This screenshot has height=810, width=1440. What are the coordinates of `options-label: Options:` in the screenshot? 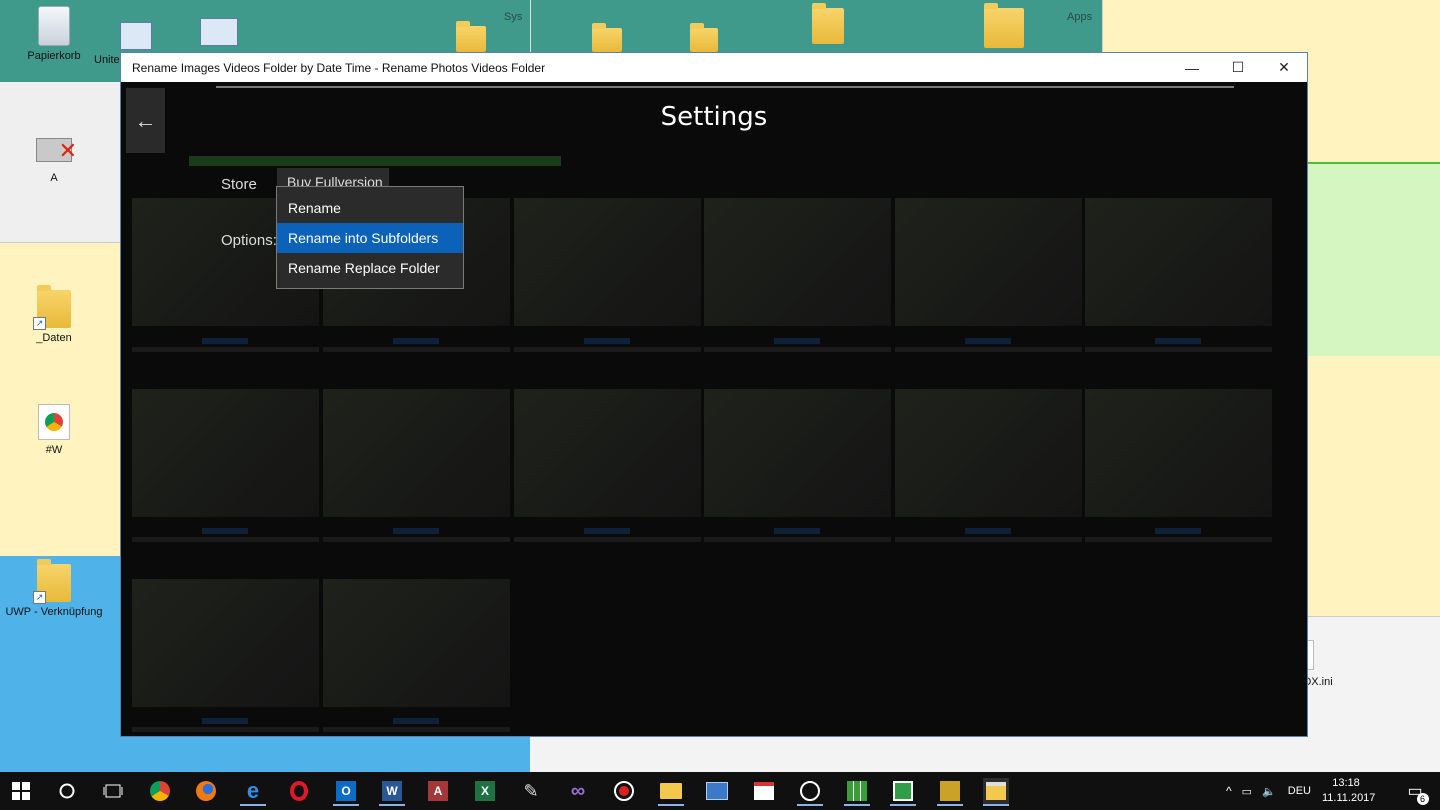 It's located at (249, 240).